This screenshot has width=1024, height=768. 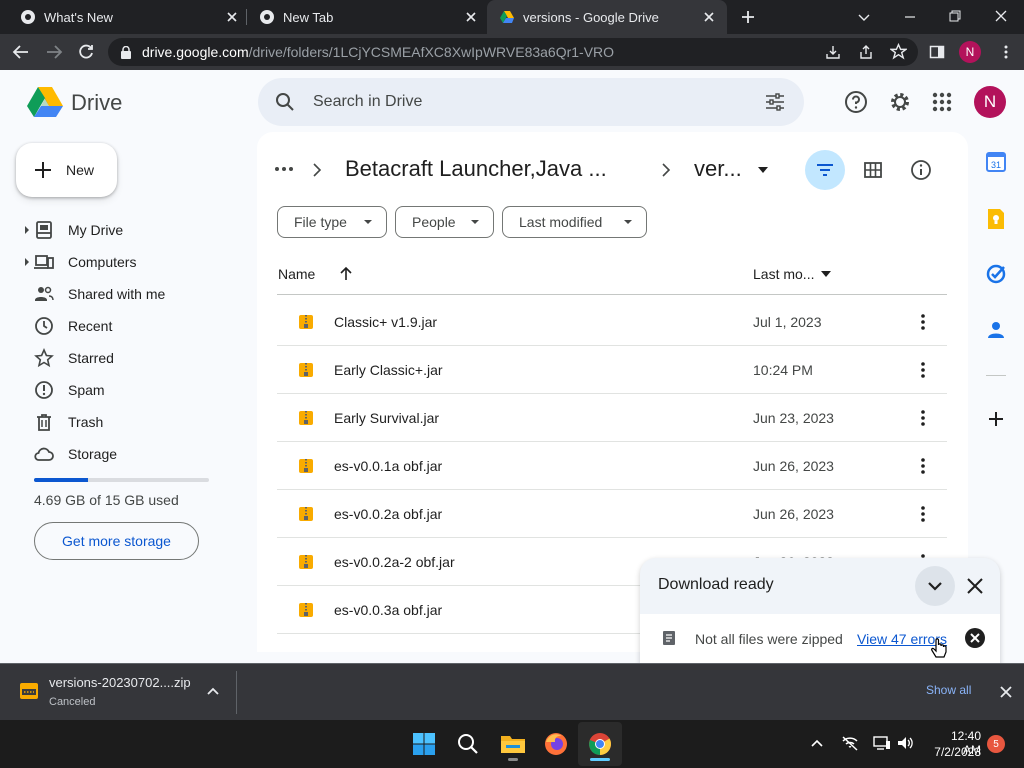 I want to click on contacts-icon, so click(x=996, y=330).